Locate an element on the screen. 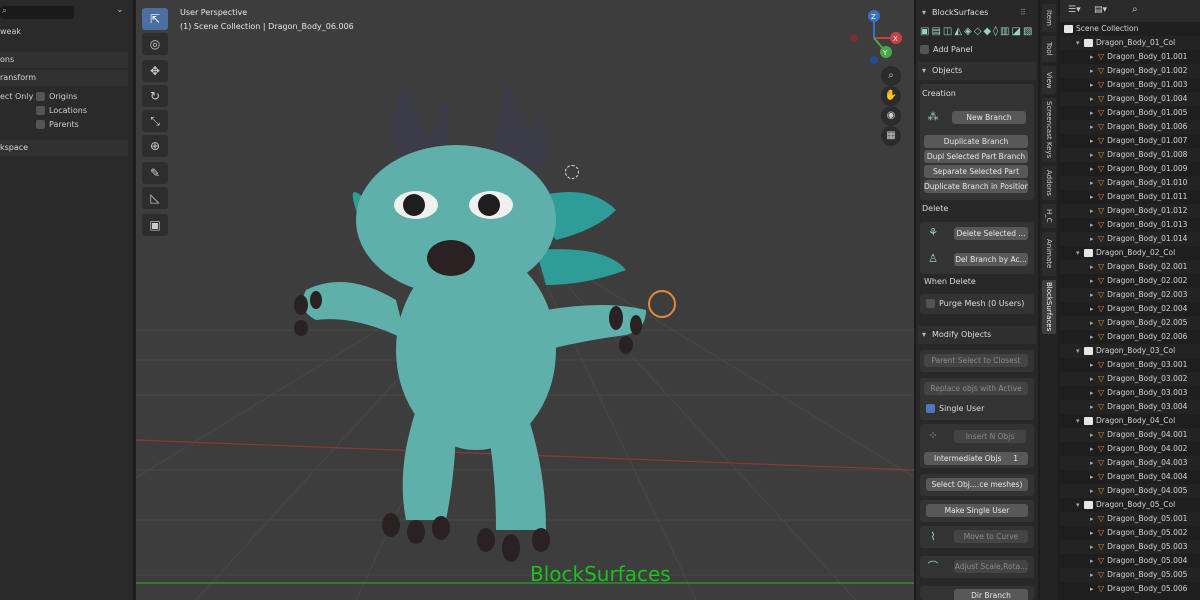  perspective-grid-icon: ▦ is located at coordinates (891, 136).